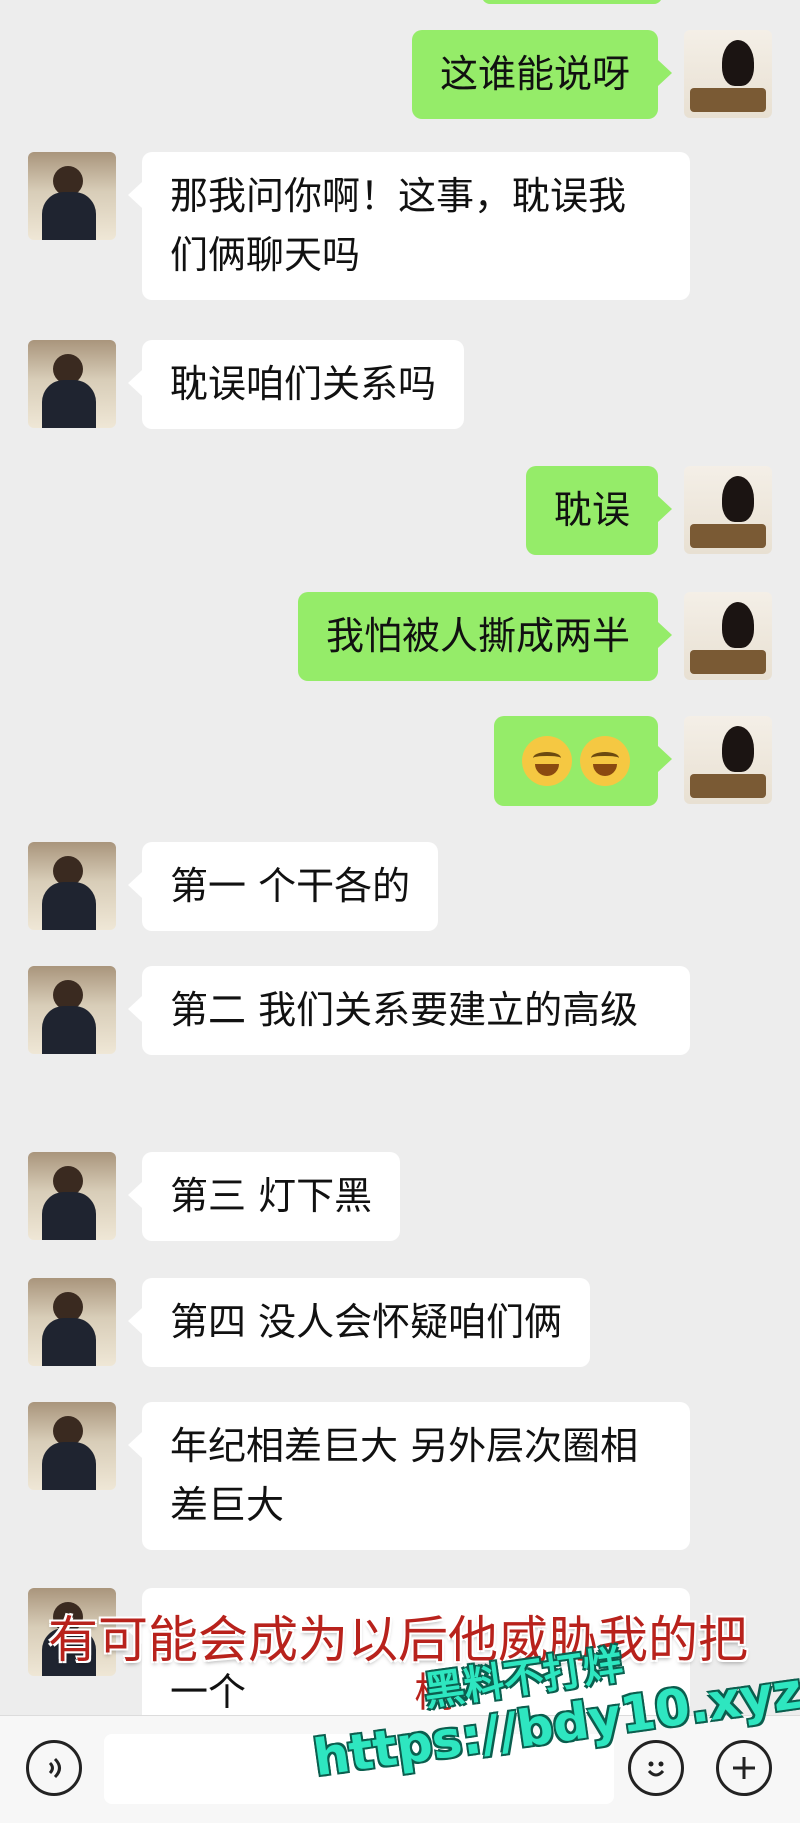  What do you see at coordinates (290, 886) in the screenshot?
I see `message-text: 第一 个干各的` at bounding box center [290, 886].